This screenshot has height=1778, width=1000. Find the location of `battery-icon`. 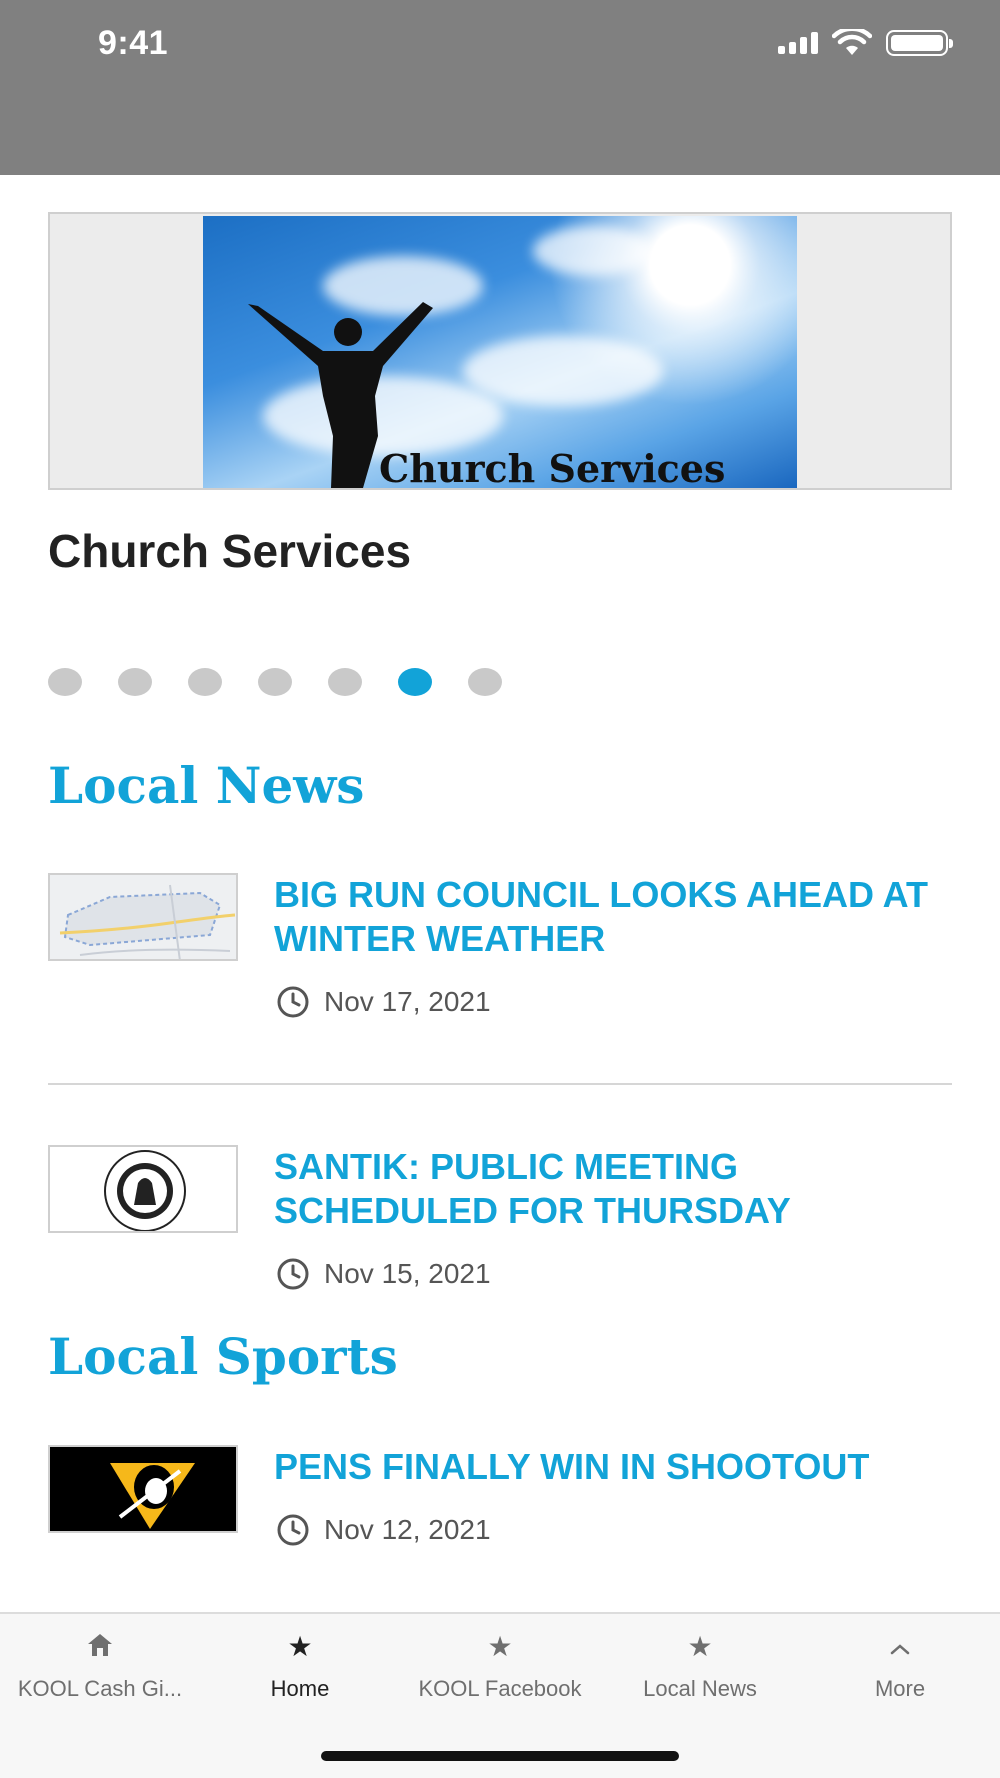

battery-icon is located at coordinates (919, 43).